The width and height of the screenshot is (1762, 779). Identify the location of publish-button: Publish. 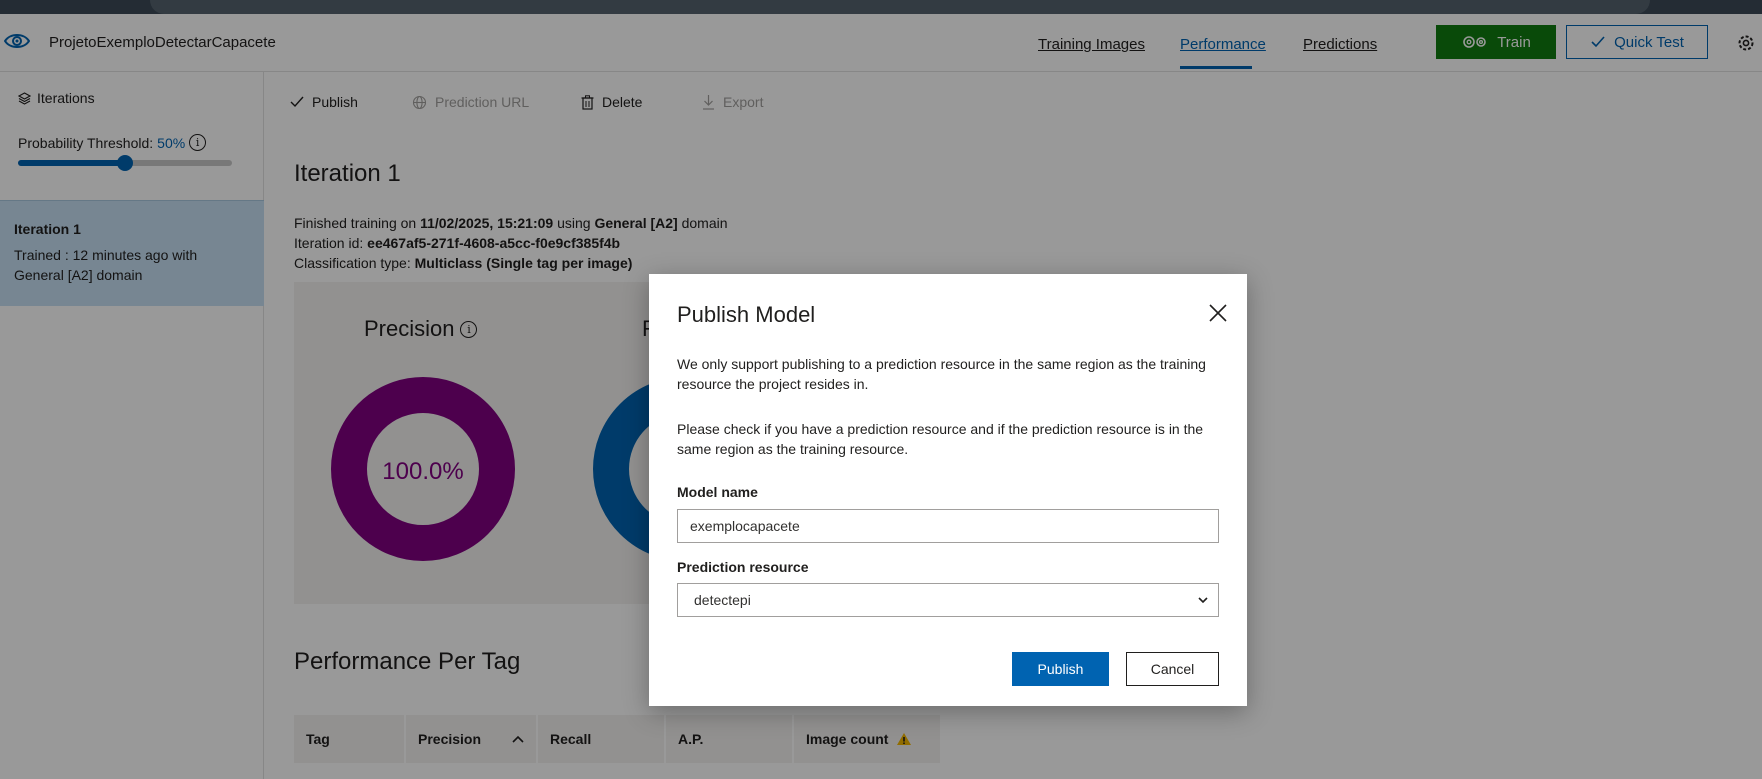
(1060, 669).